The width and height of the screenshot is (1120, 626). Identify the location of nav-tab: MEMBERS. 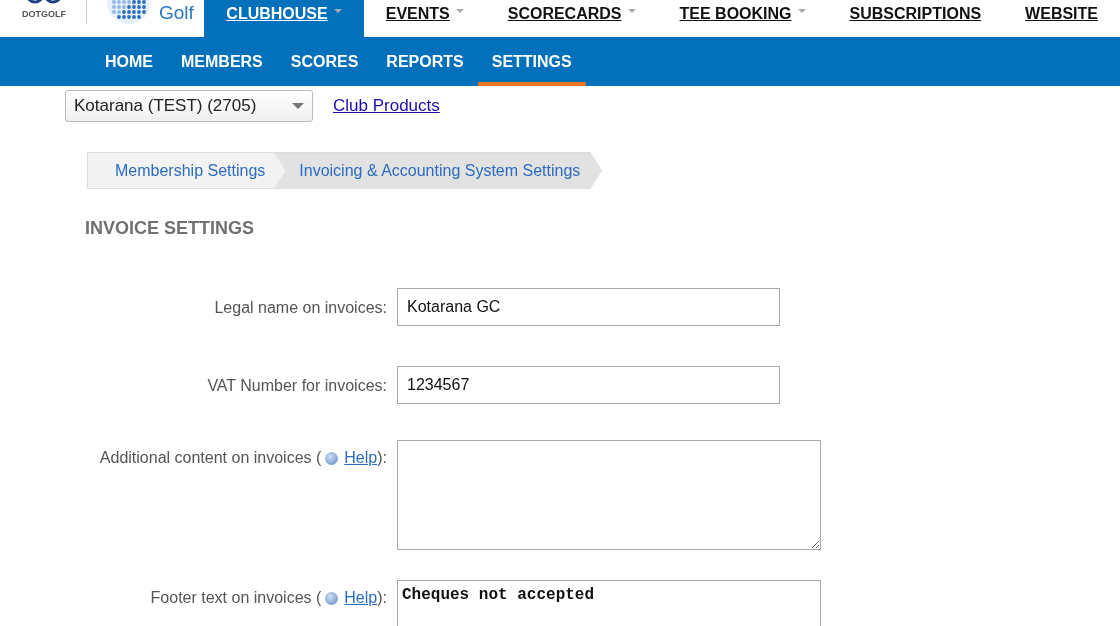
(222, 61).